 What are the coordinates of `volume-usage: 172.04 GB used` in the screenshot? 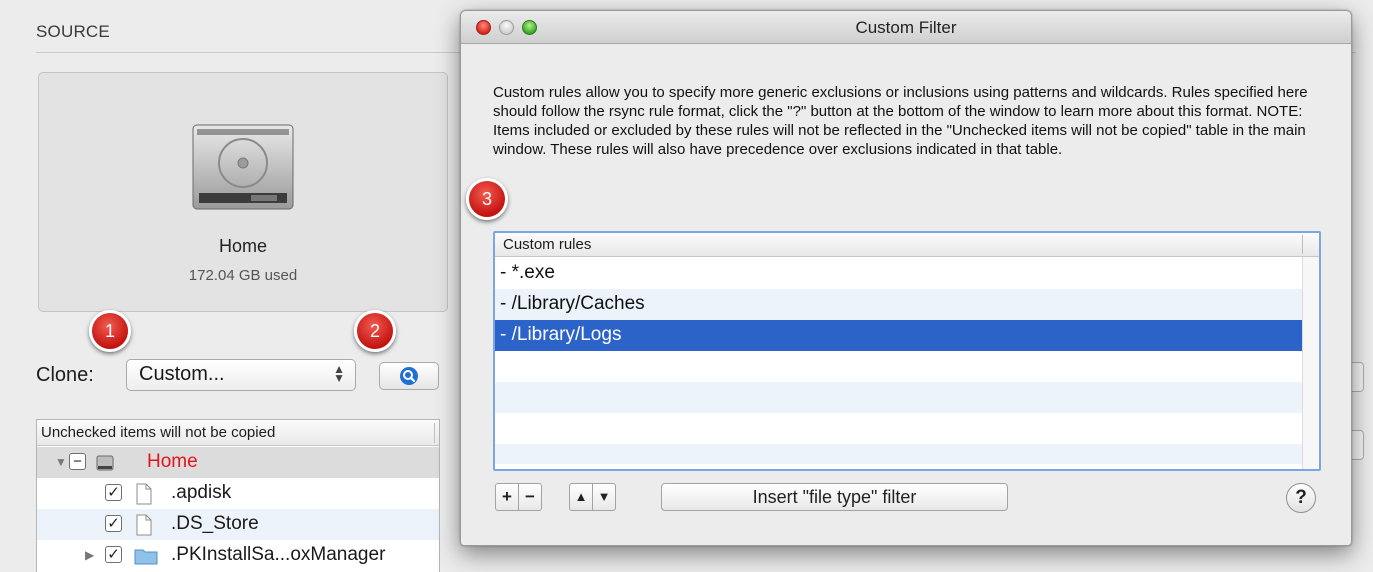 It's located at (243, 275).